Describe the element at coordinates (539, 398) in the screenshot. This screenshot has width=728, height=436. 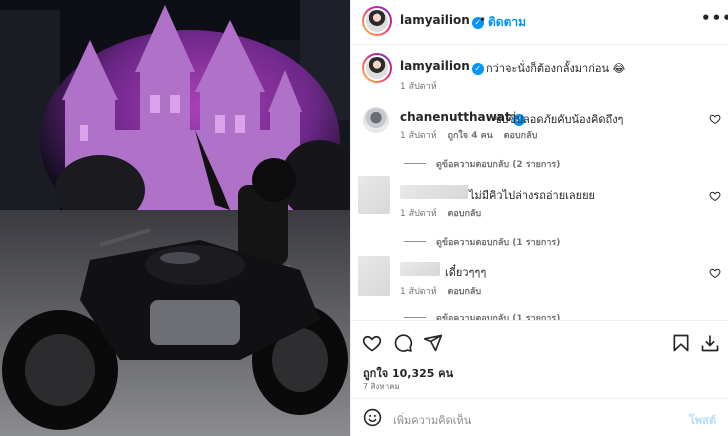
I see `add-comment-divider` at that location.